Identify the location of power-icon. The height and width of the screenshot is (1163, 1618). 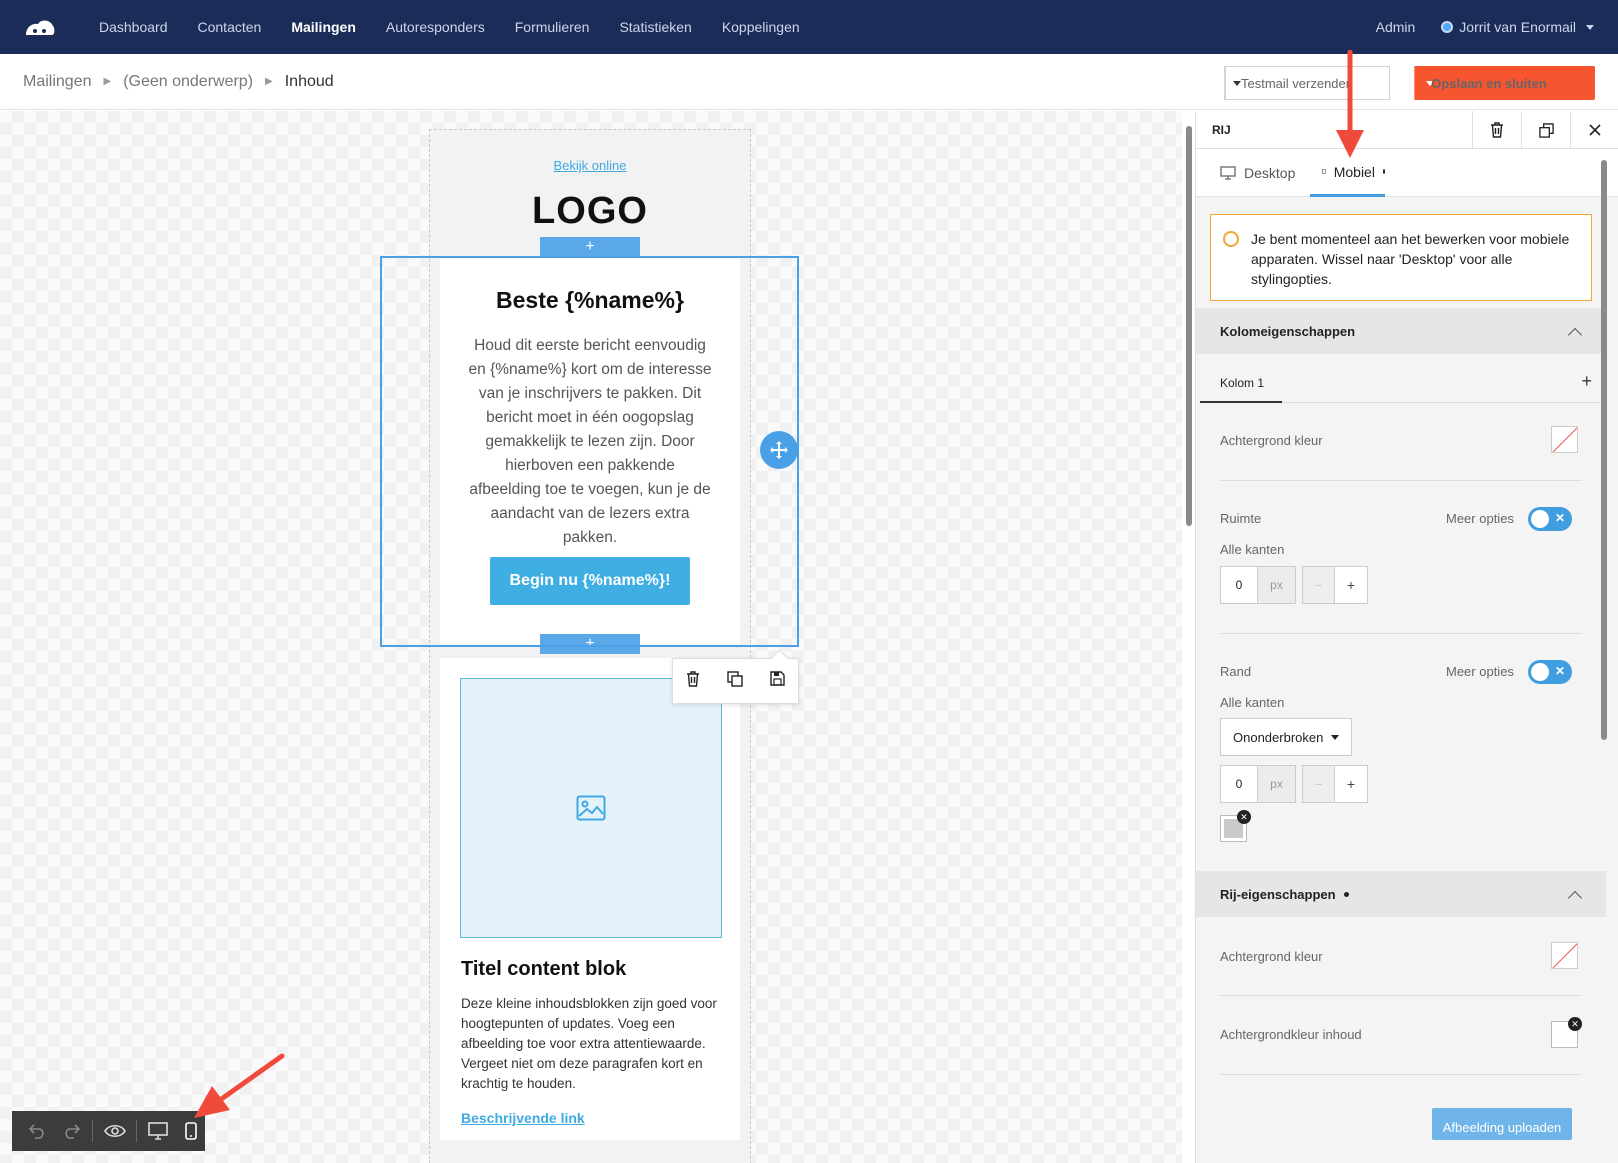
(1447, 27).